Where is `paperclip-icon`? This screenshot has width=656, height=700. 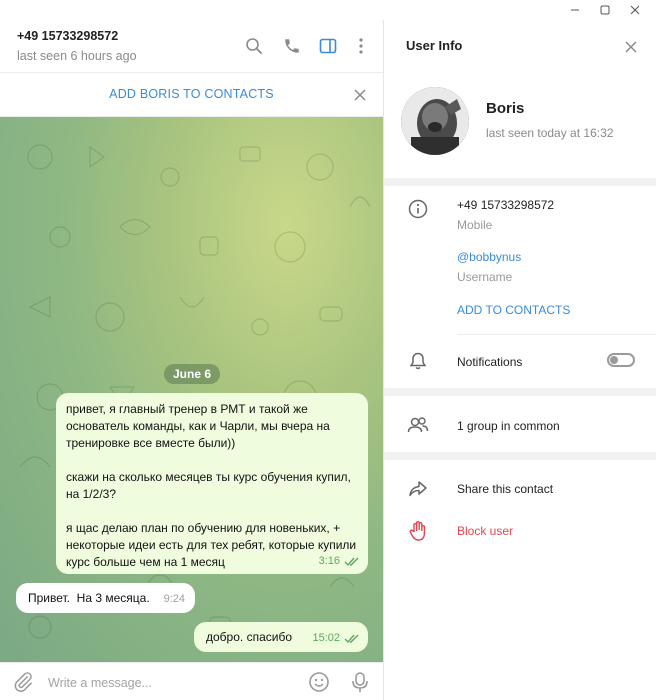
paperclip-icon is located at coordinates (23, 684).